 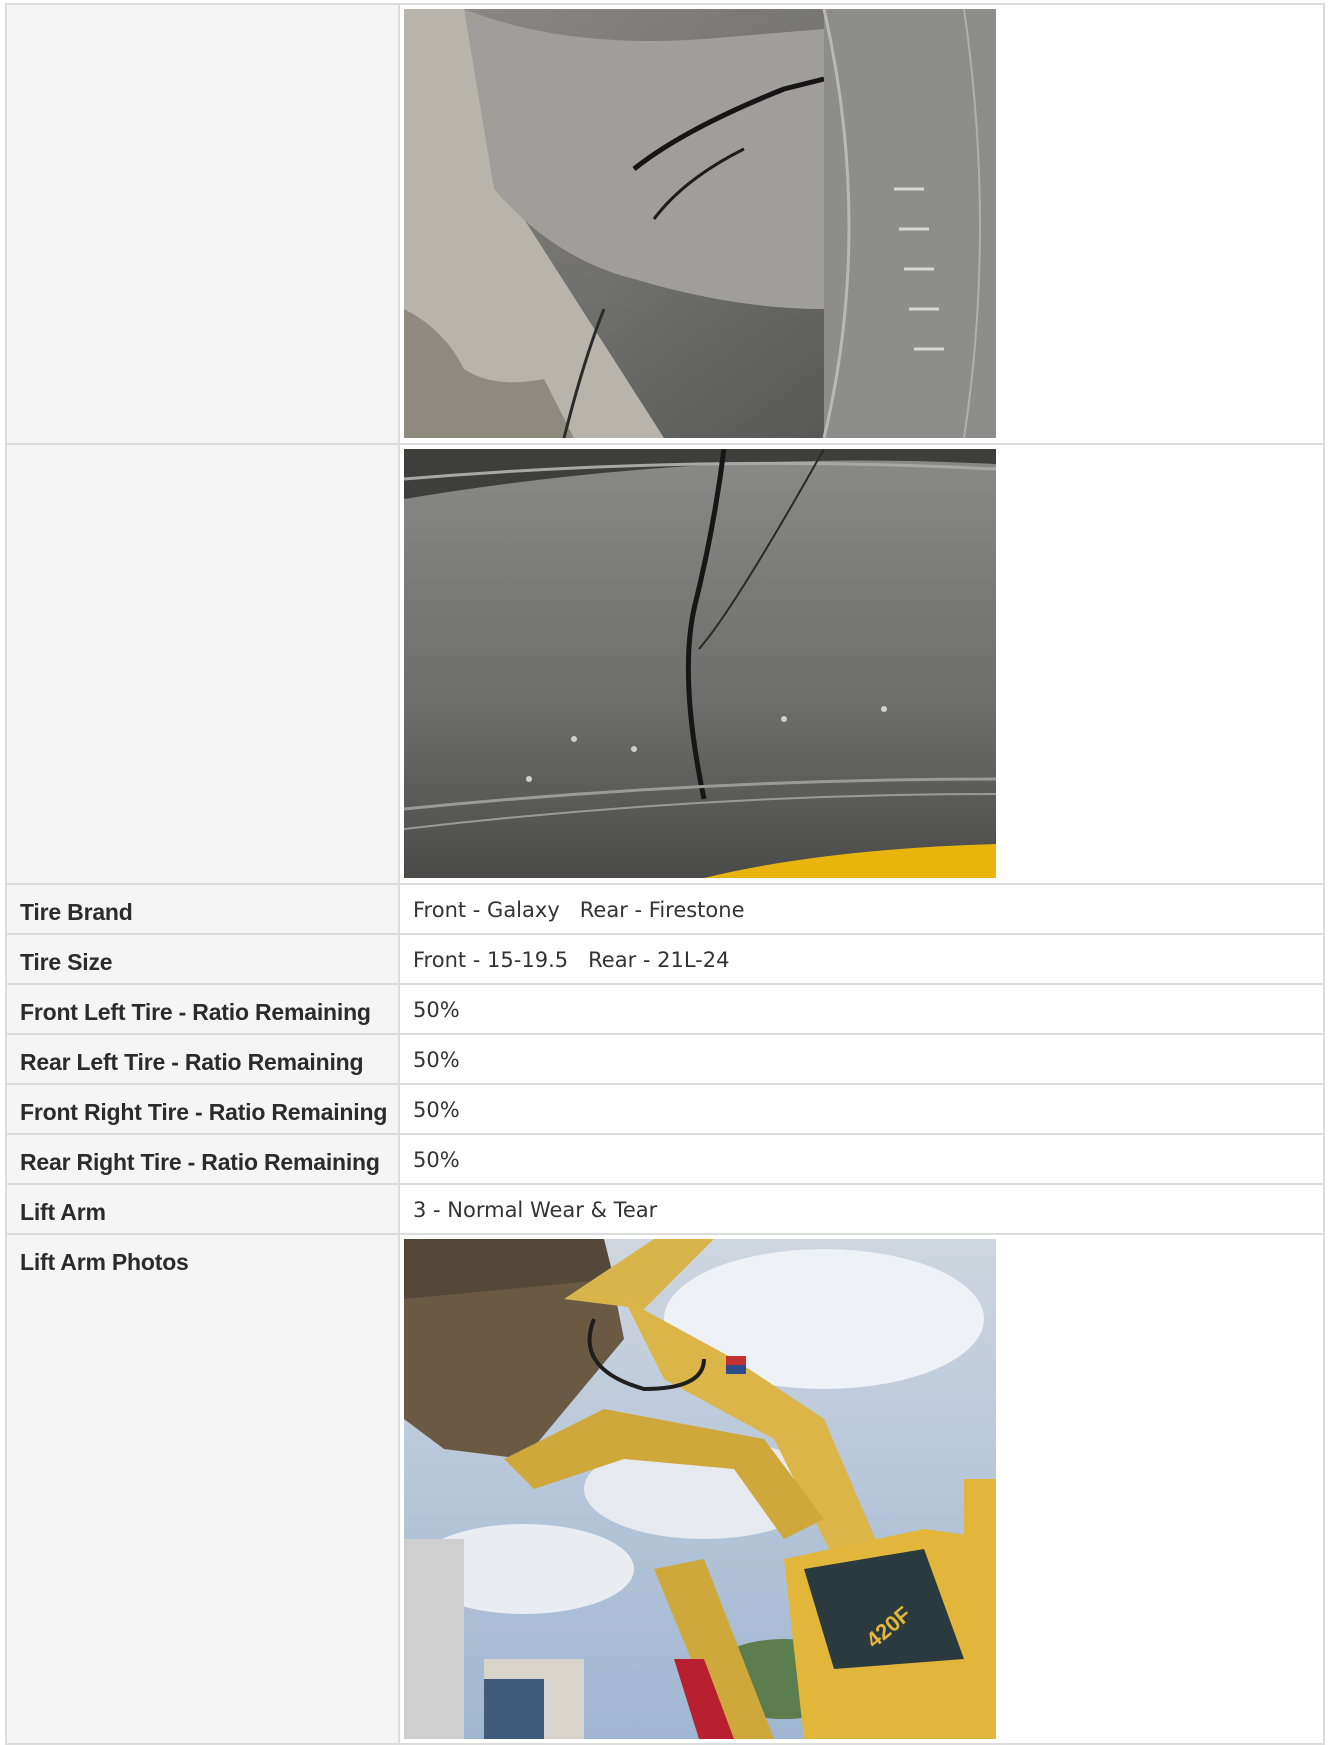 What do you see at coordinates (202, 959) in the screenshot?
I see `row-label: Tire Size` at bounding box center [202, 959].